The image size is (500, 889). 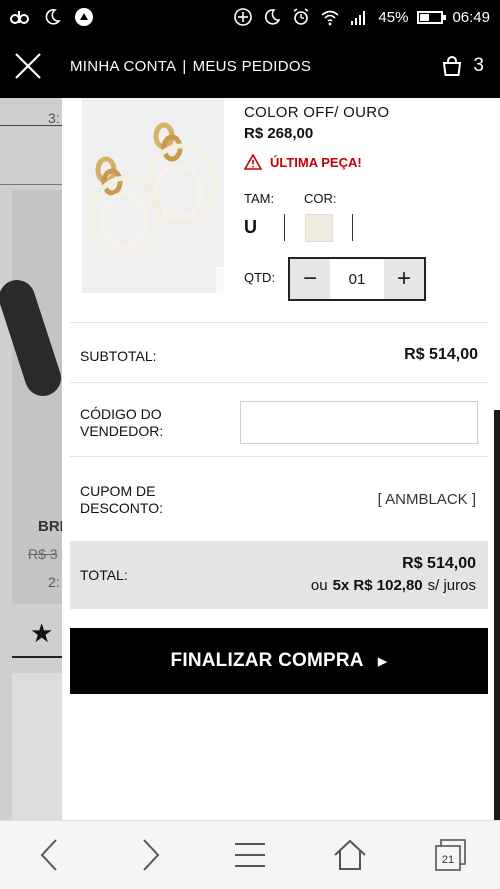 I want to click on wifi-icon, so click(x=330, y=17).